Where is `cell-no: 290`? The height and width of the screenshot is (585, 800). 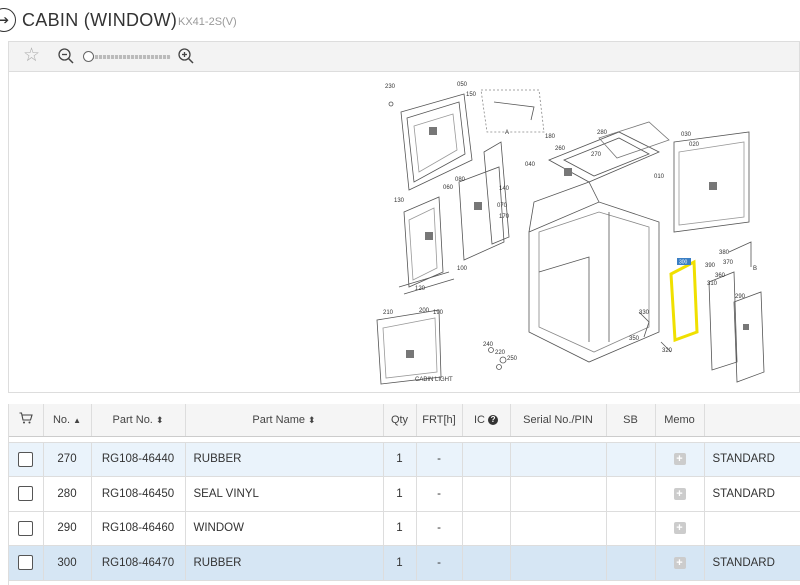
cell-no: 290 is located at coordinates (67, 528).